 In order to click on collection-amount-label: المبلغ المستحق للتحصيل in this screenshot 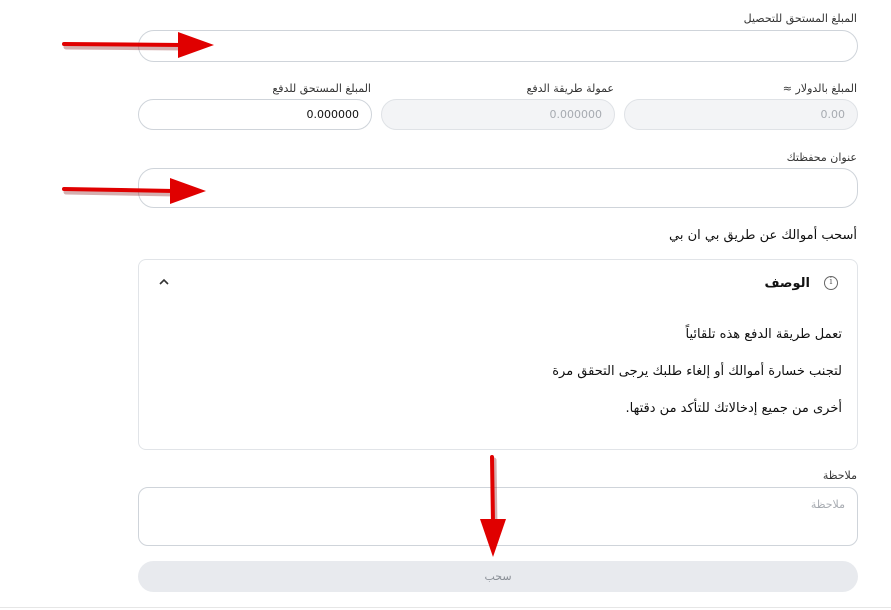, I will do `click(800, 18)`.